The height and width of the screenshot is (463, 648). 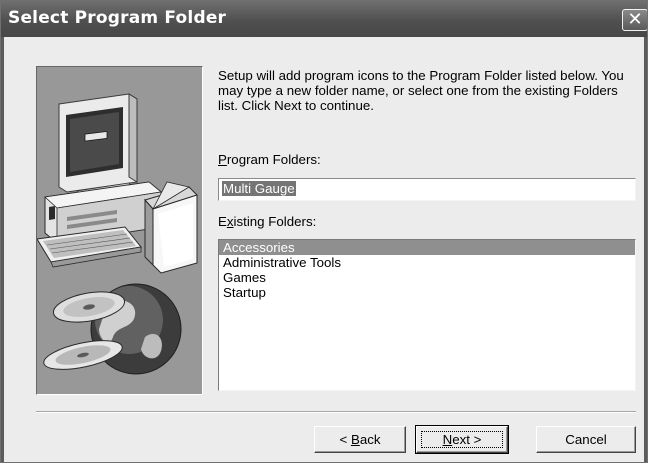 I want to click on existing-folders-label: Existing Folders:, so click(x=267, y=221).